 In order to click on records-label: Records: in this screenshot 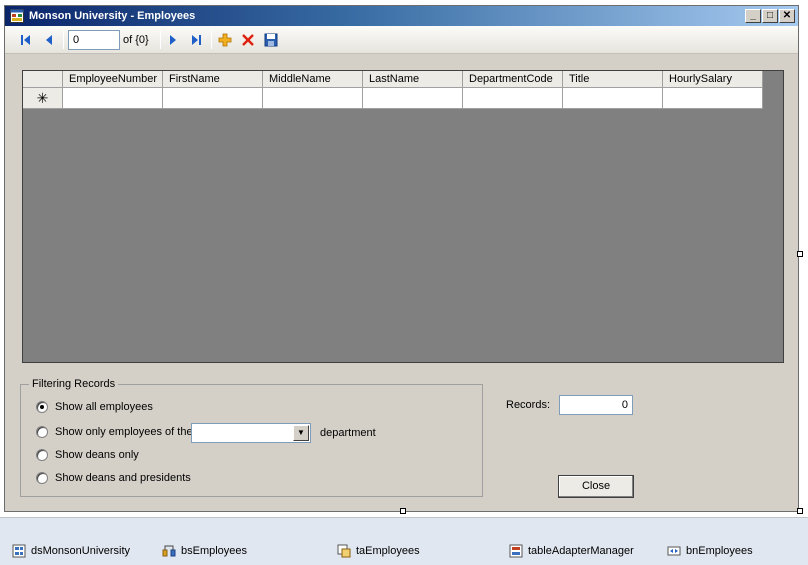, I will do `click(528, 405)`.